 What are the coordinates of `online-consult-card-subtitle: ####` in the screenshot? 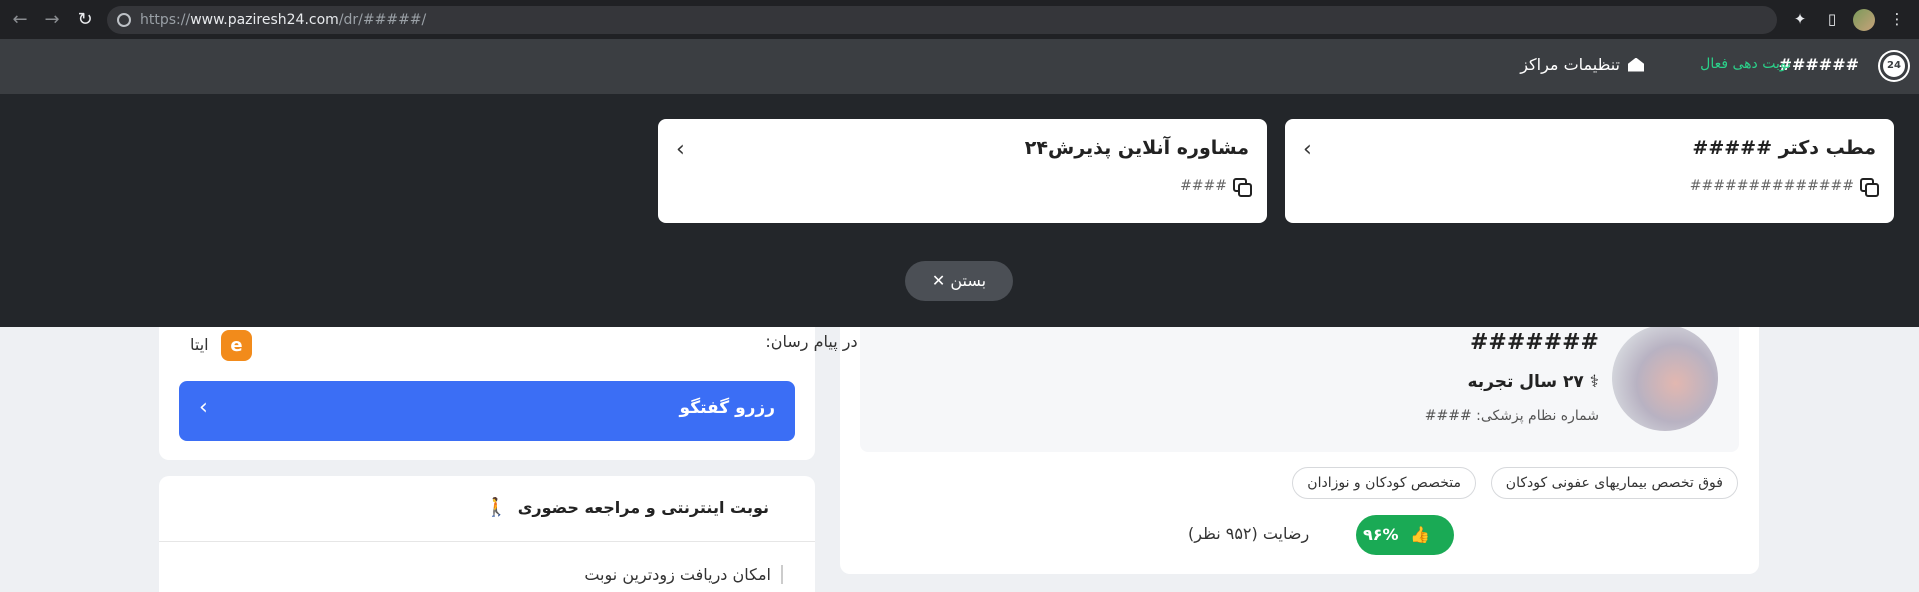 It's located at (1216, 187).